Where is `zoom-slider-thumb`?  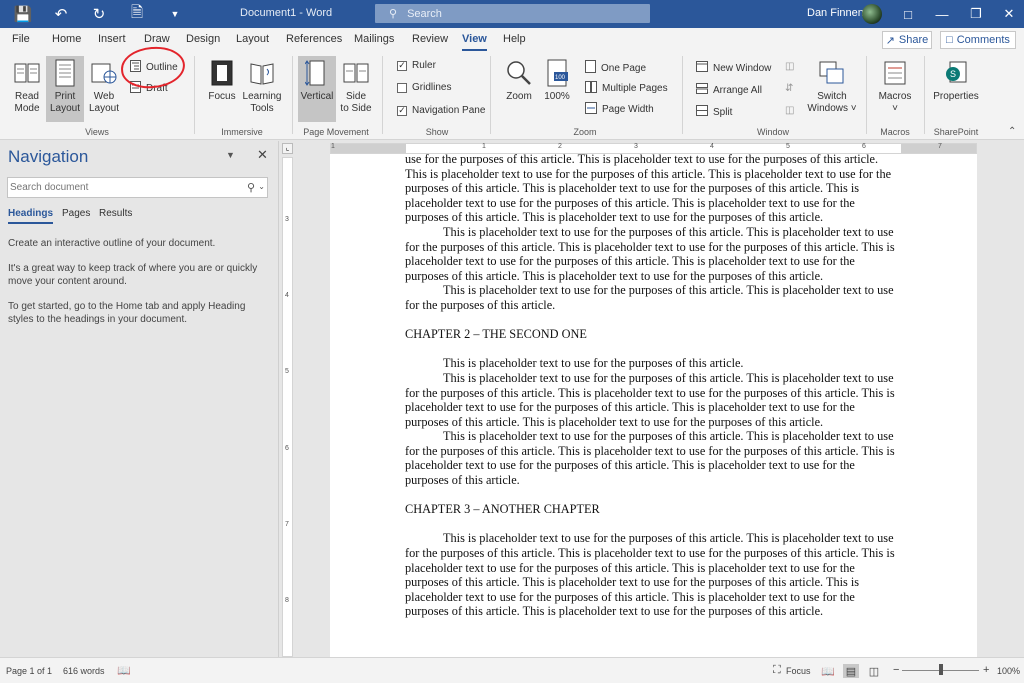 zoom-slider-thumb is located at coordinates (940, 669).